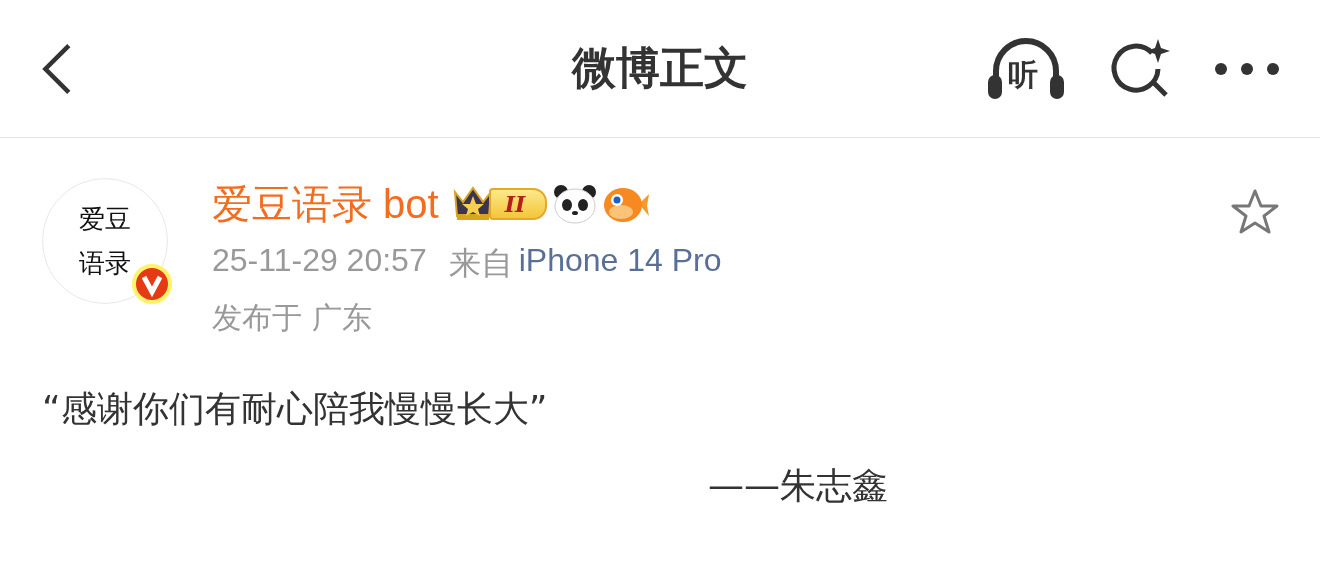  Describe the element at coordinates (1247, 68) in the screenshot. I see `more-icon` at that location.